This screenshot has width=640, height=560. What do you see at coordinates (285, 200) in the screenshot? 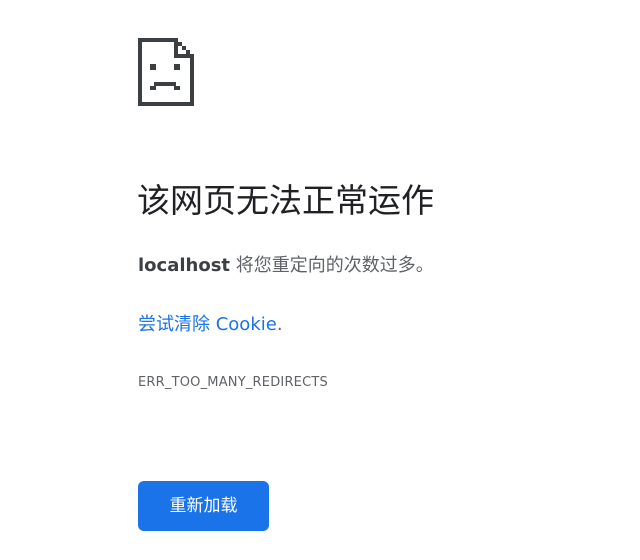
I see `error-title: 该网页无法正常运作` at bounding box center [285, 200].